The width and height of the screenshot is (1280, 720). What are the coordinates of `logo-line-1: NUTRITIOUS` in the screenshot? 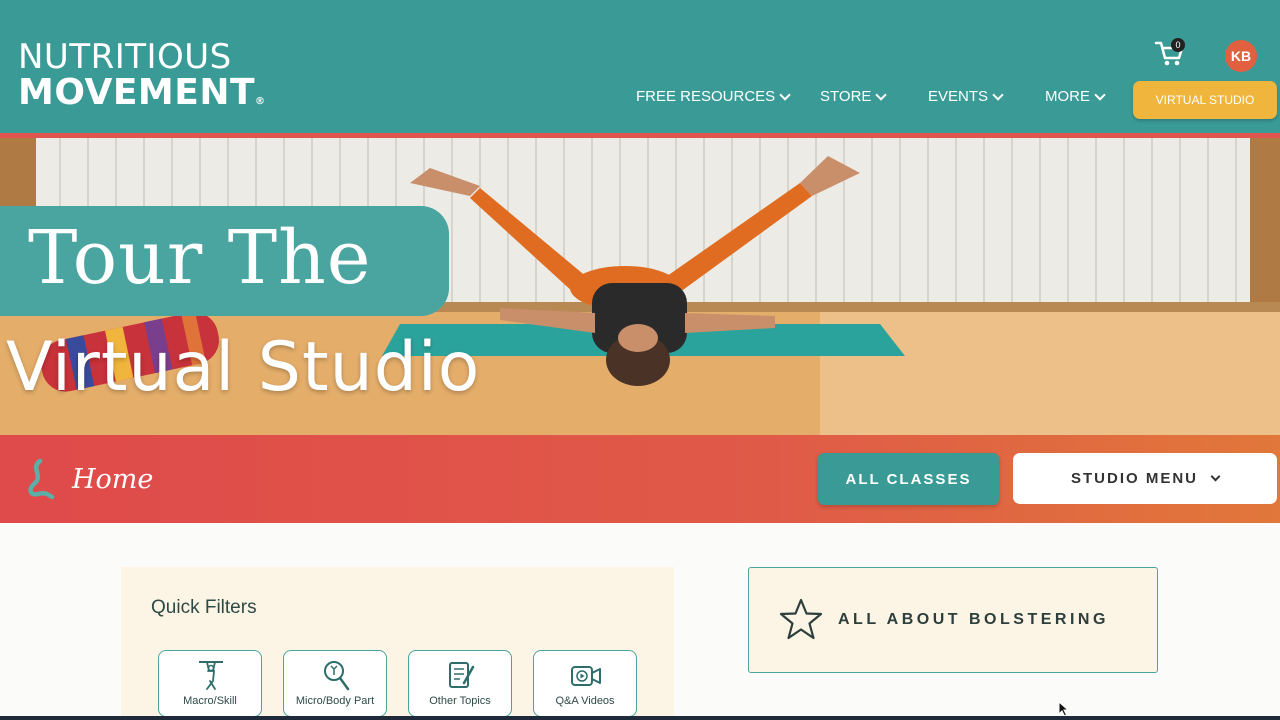 It's located at (125, 57).